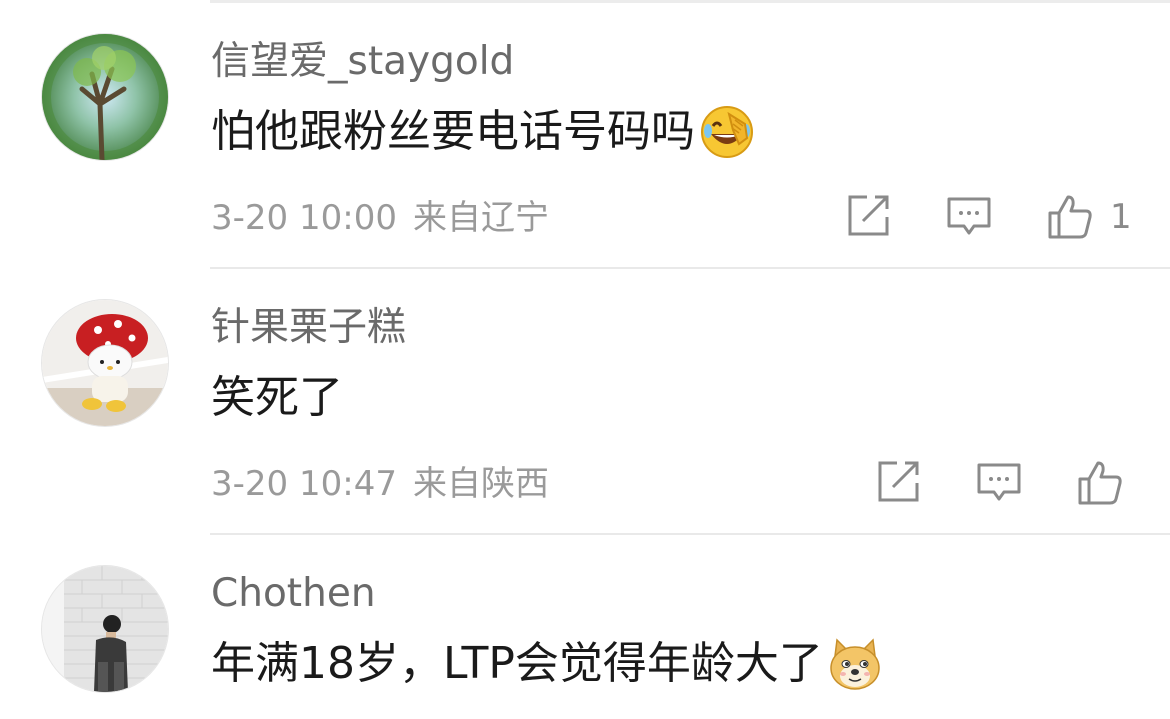 Image resolution: width=1170 pixels, height=719 pixels. I want to click on comment-text-content: 怕他跟粉丝要电话号码吗, so click(453, 131).